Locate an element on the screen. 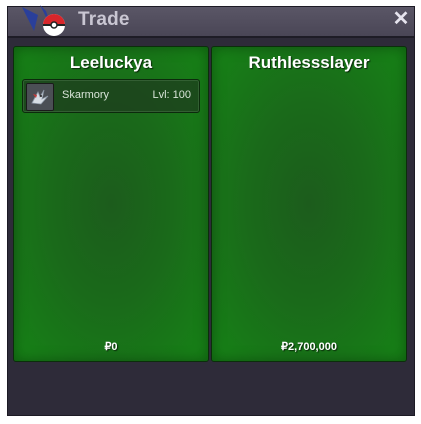 Image resolution: width=421 pixels, height=424 pixels. pokeball-logo-icon is located at coordinates (47, 20).